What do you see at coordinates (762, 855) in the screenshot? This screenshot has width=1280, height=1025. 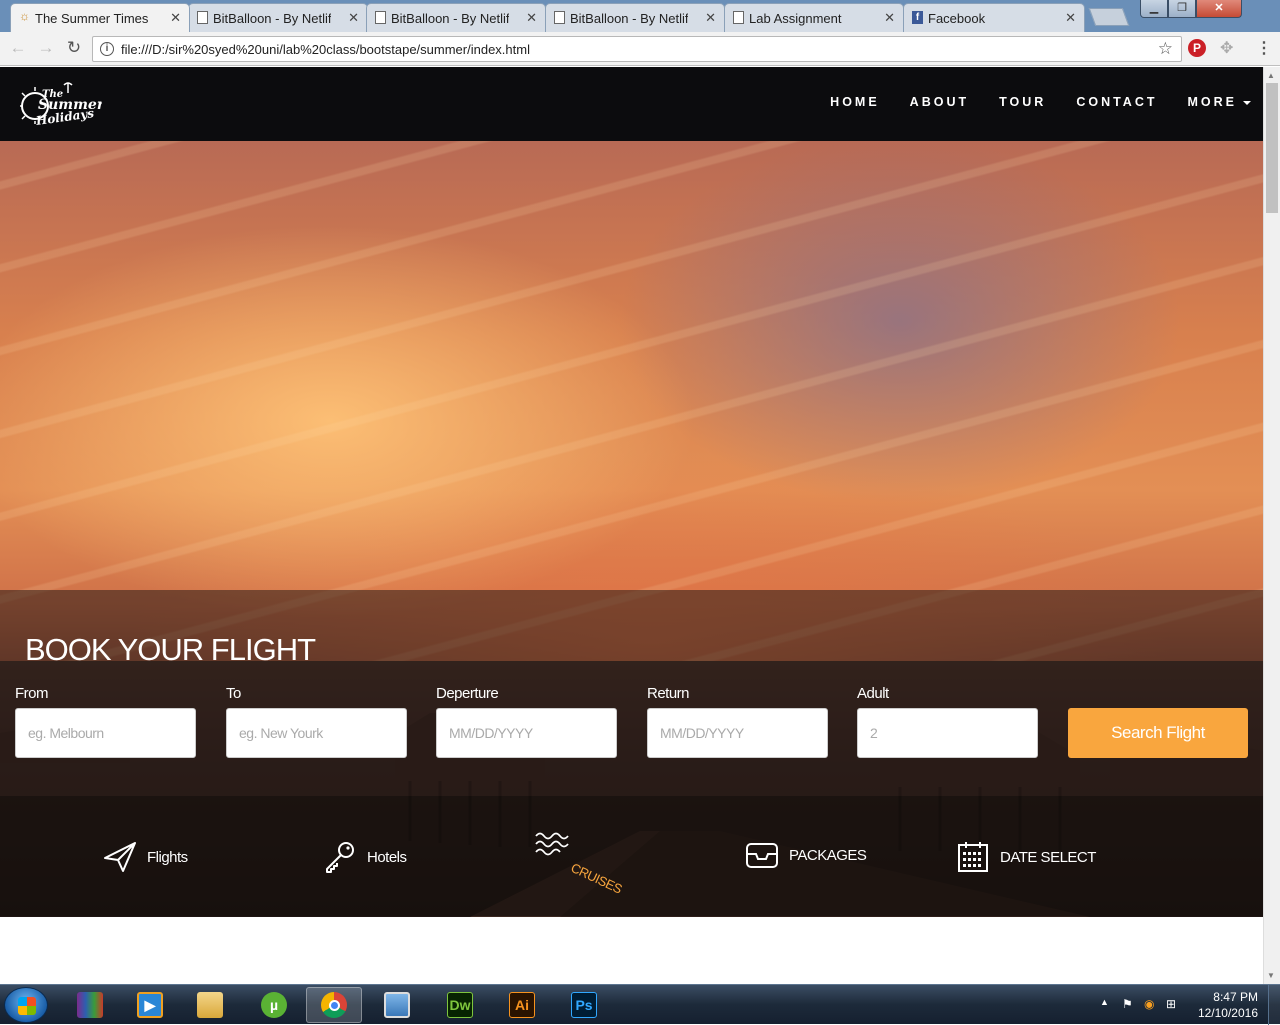 I see `inbox-tray-icon` at bounding box center [762, 855].